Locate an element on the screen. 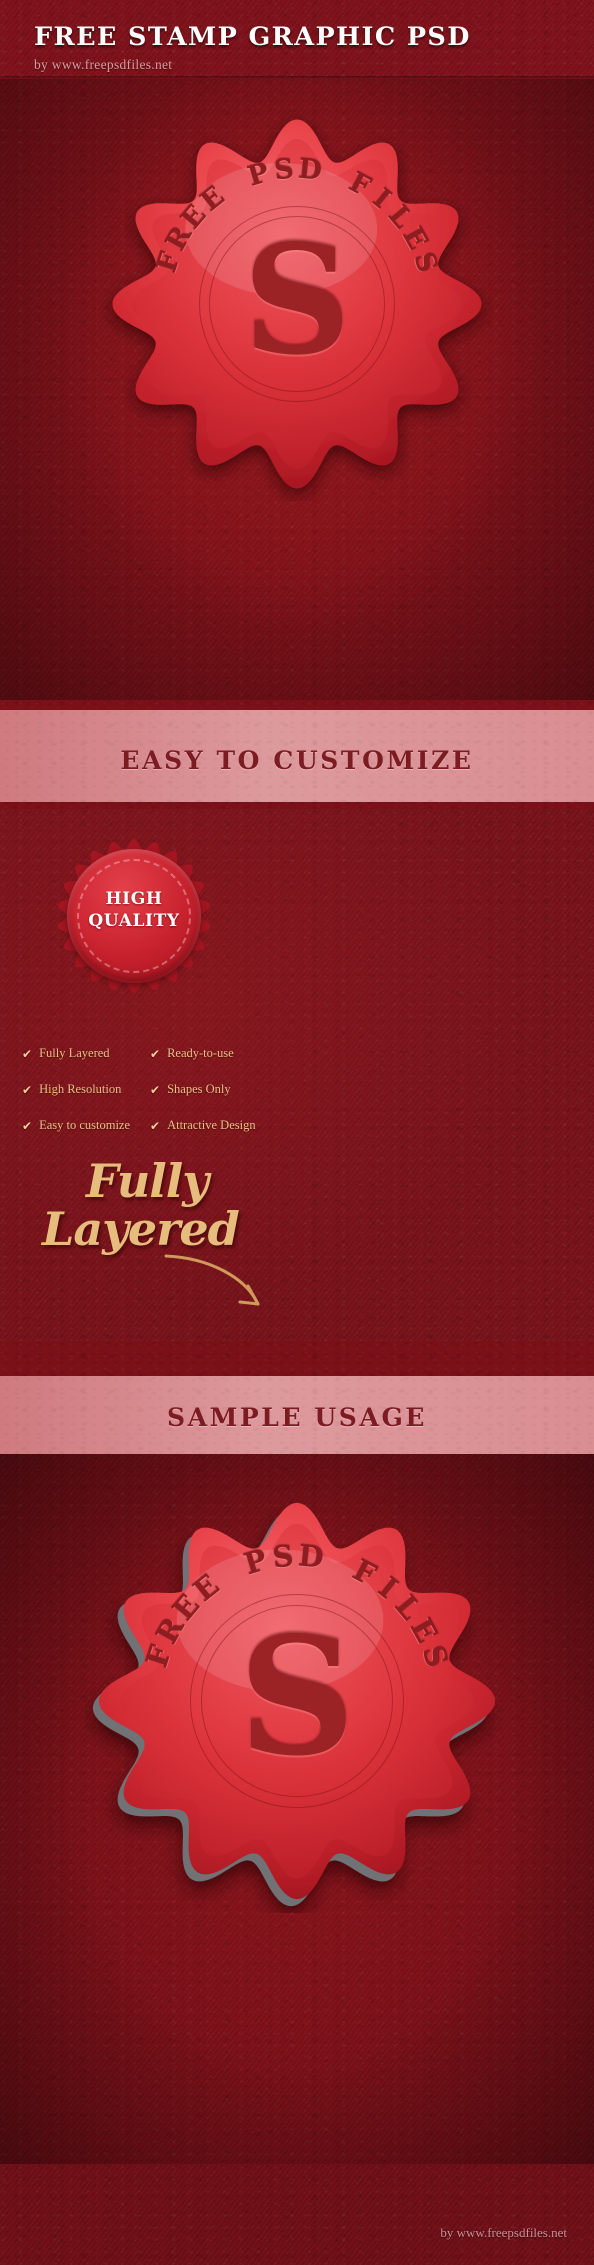 Image resolution: width=594 pixels, height=2265 pixels. fully-layered-script: Fully Layered is located at coordinates (150, 1230).